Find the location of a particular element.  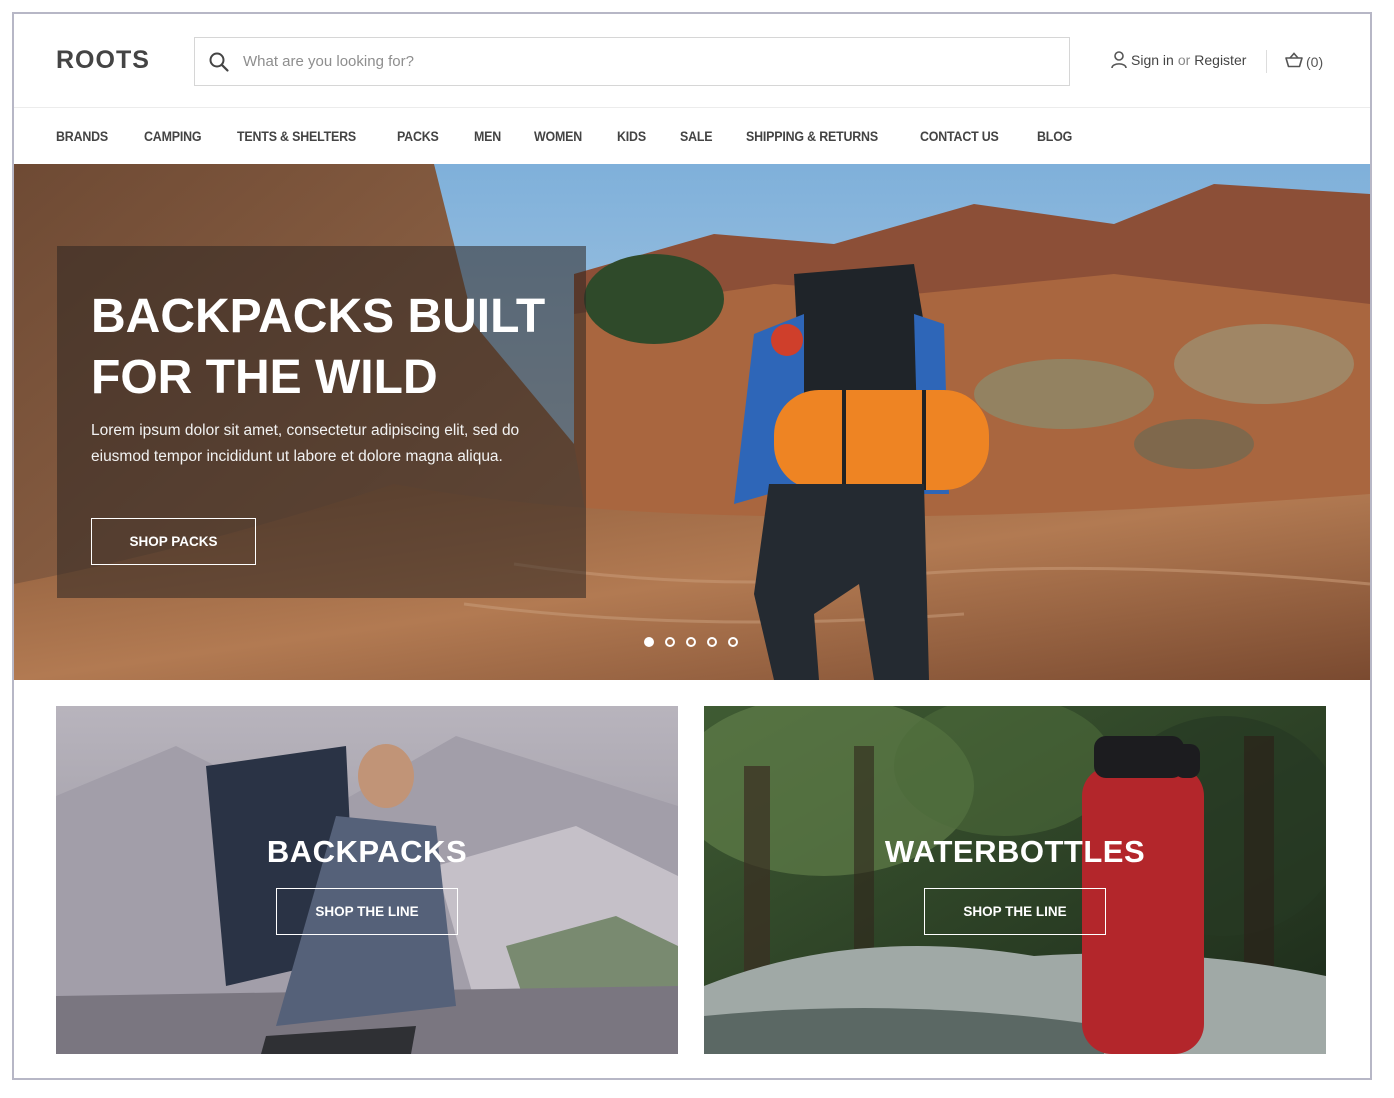

waterbottles-tile-image is located at coordinates (1015, 880).